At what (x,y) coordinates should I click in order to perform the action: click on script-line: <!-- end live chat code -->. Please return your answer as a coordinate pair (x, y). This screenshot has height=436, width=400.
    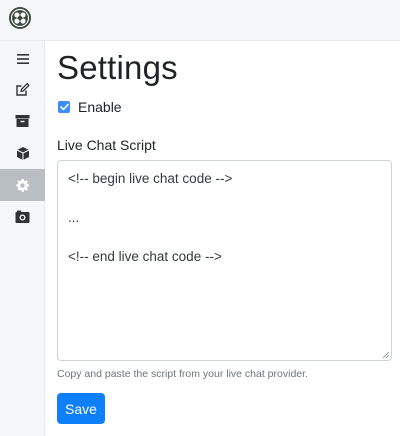
    Looking at the image, I should click on (145, 256).